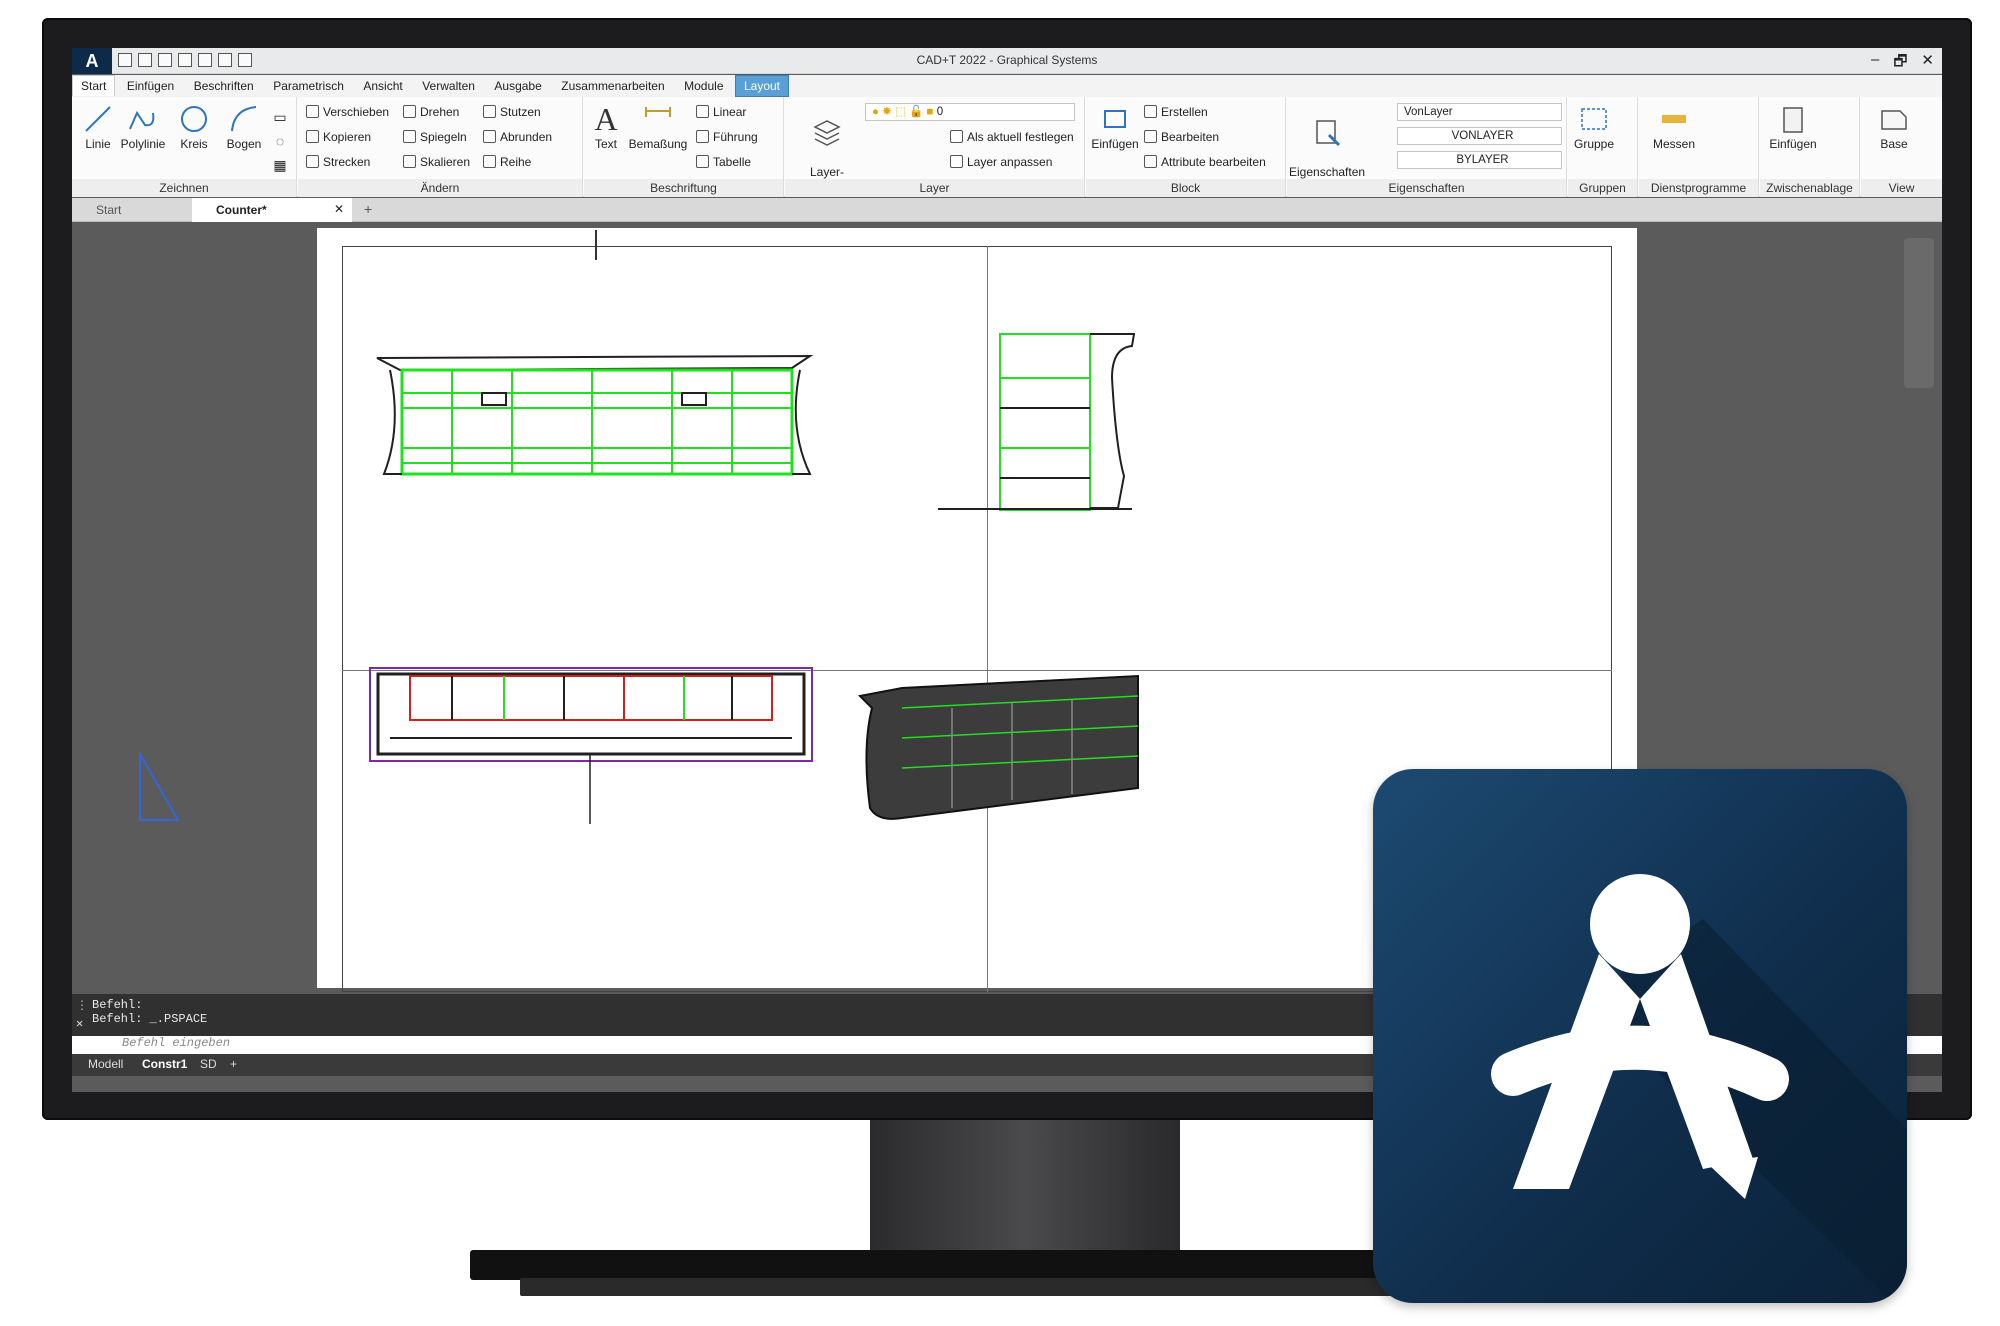 This screenshot has height=1326, width=2000. What do you see at coordinates (1025, 1186) in the screenshot?
I see `monitor-stand-neck` at bounding box center [1025, 1186].